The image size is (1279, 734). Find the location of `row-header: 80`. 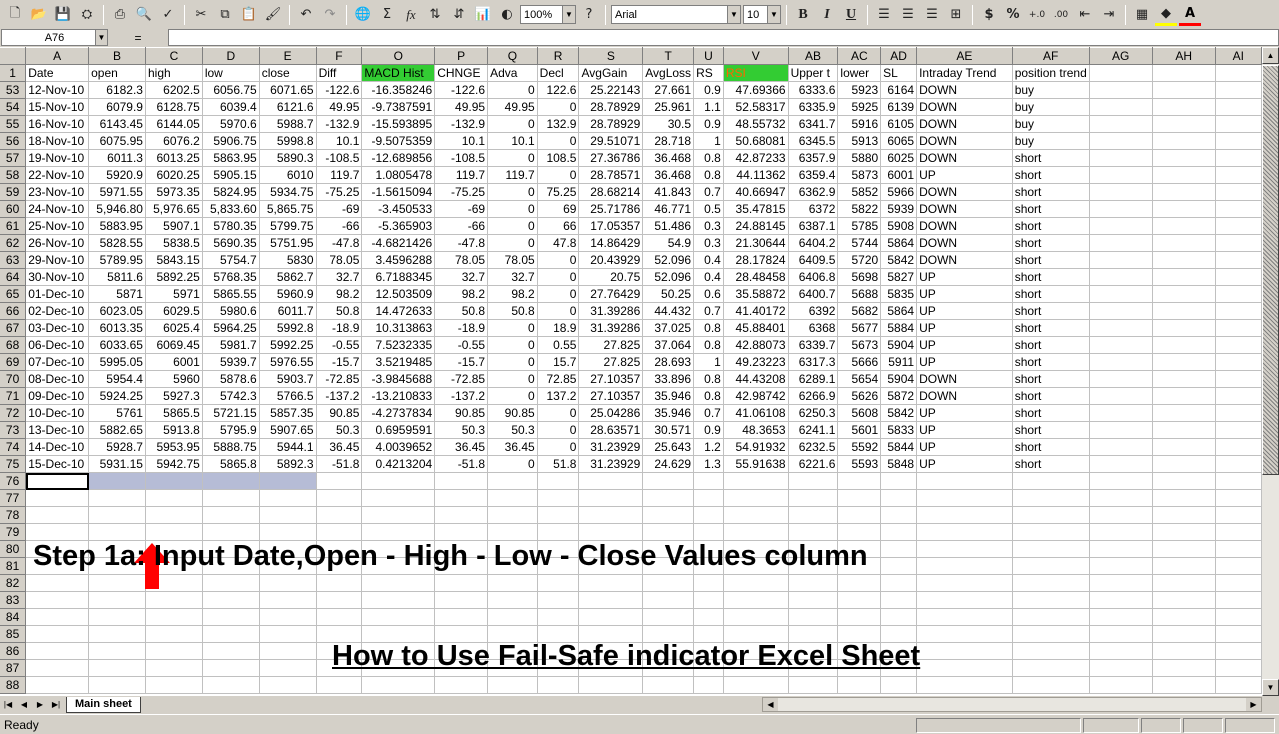

row-header: 80 is located at coordinates (13, 549).